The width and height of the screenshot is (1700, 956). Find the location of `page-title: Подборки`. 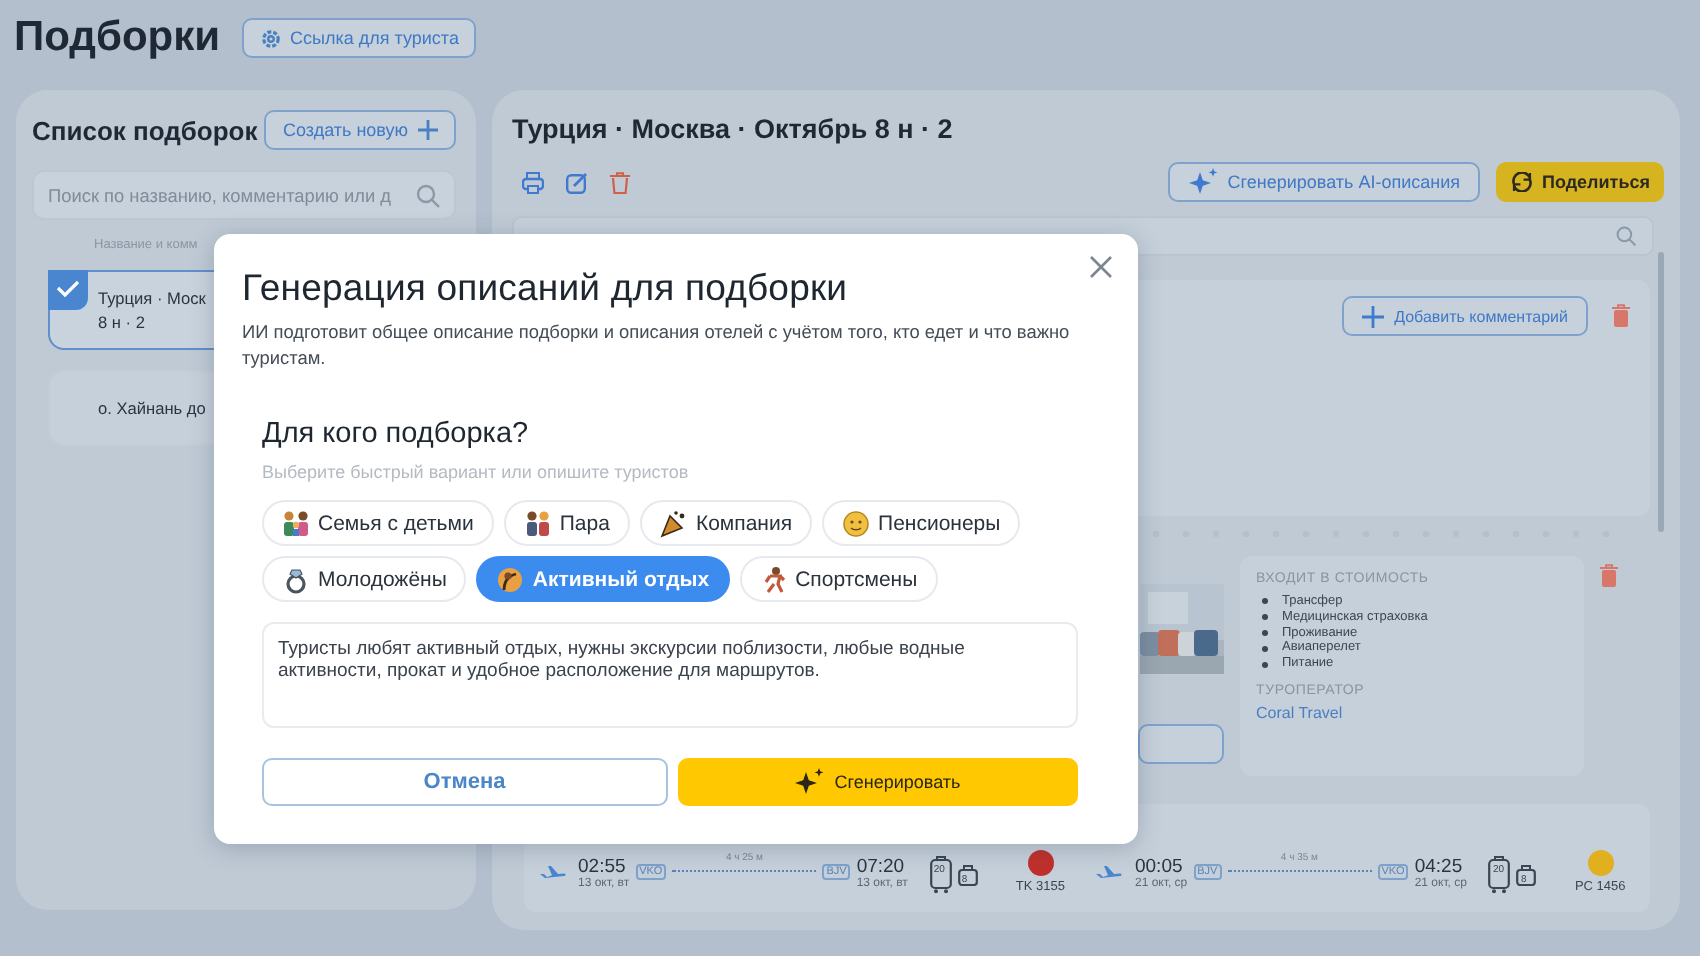

page-title: Подборки is located at coordinates (117, 38).